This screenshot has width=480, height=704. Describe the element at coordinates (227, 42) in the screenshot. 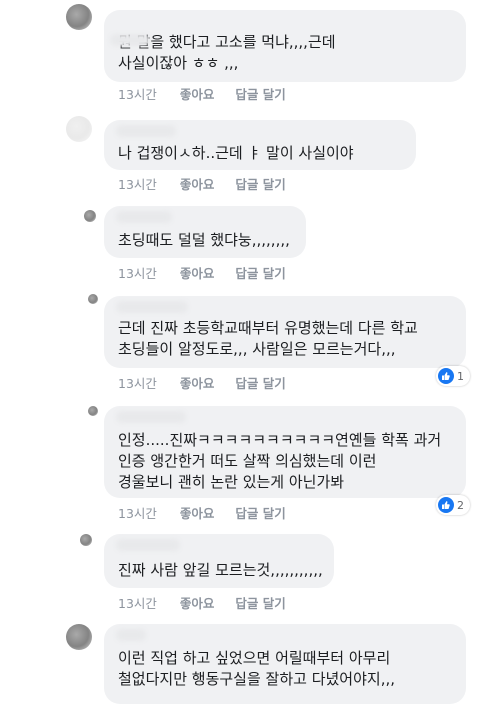

I see `comment-text-line: 뭔 말을 했다고 고소를 먹냐,,,,근데` at that location.